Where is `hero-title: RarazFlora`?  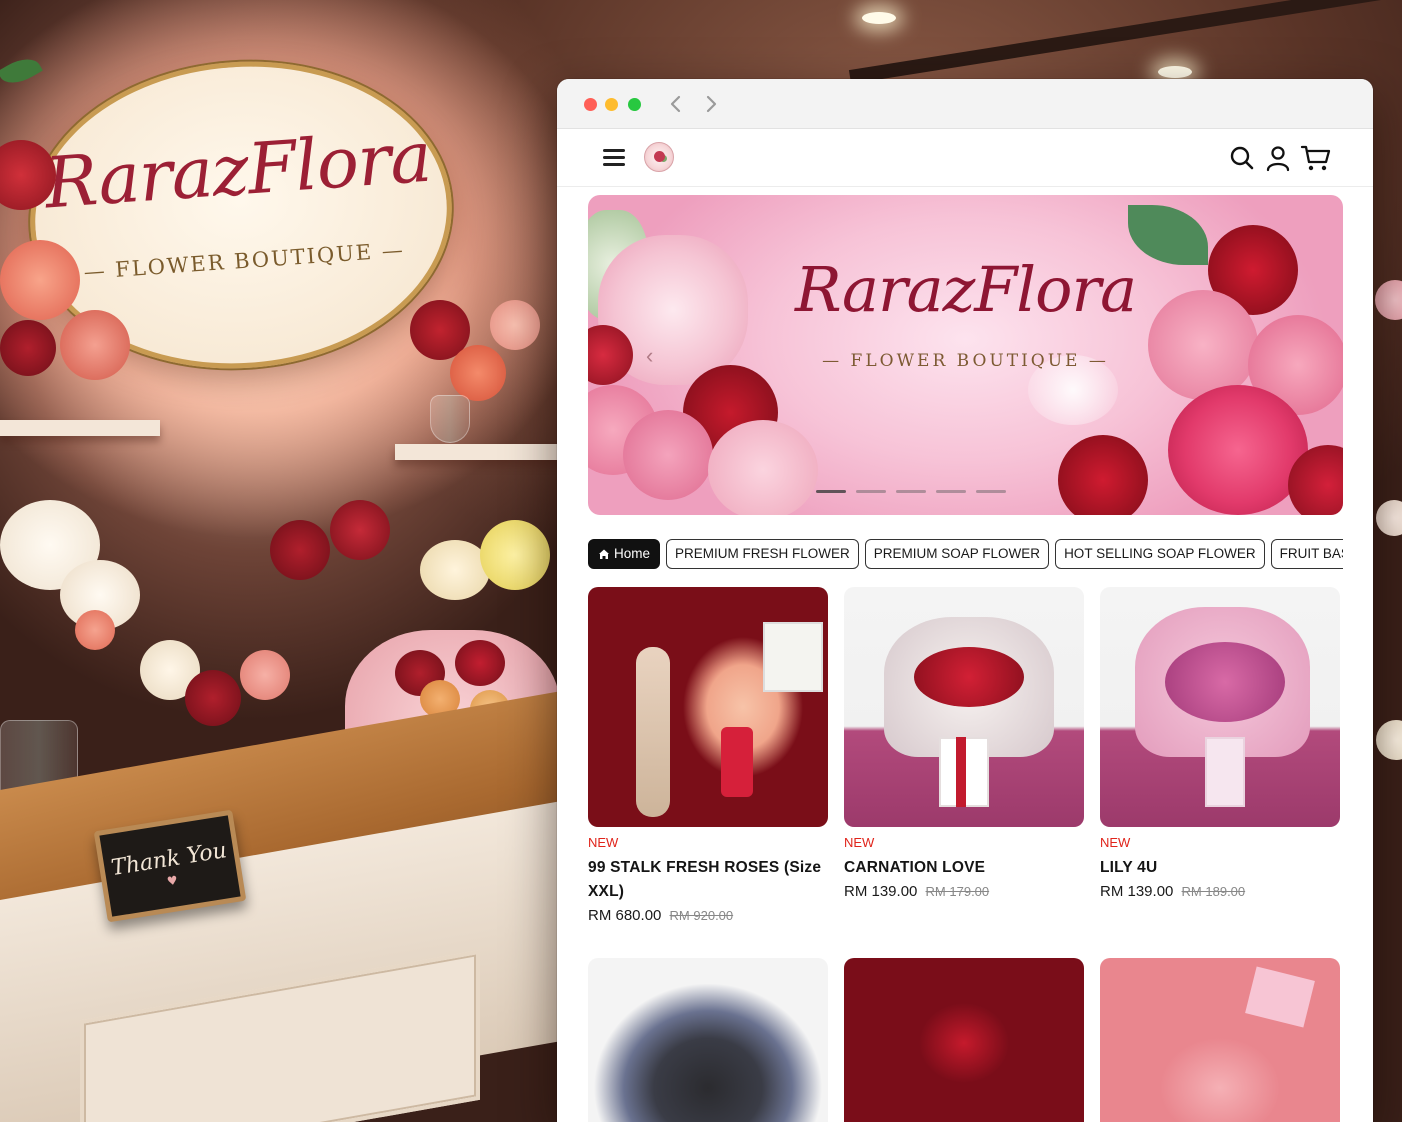 hero-title: RarazFlora is located at coordinates (965, 289).